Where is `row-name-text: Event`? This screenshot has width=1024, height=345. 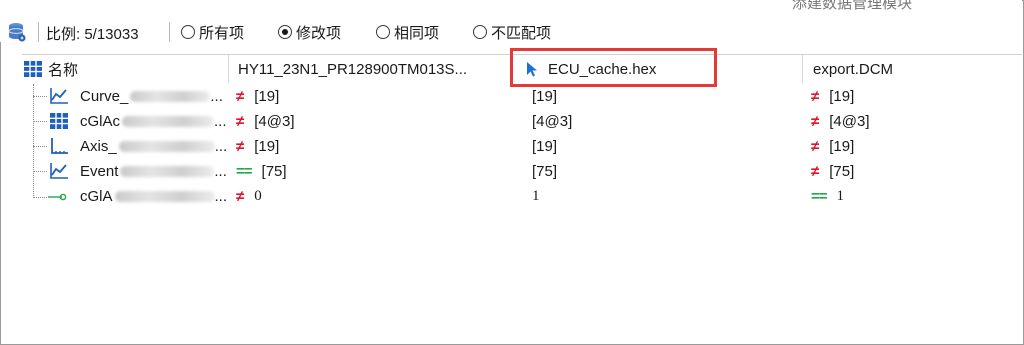 row-name-text: Event is located at coordinates (99, 171).